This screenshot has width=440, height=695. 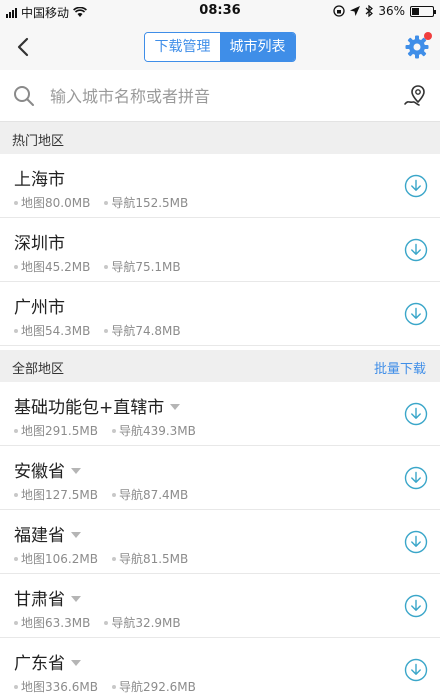 I want to click on map-size: 地图106.2MB, so click(x=59, y=559).